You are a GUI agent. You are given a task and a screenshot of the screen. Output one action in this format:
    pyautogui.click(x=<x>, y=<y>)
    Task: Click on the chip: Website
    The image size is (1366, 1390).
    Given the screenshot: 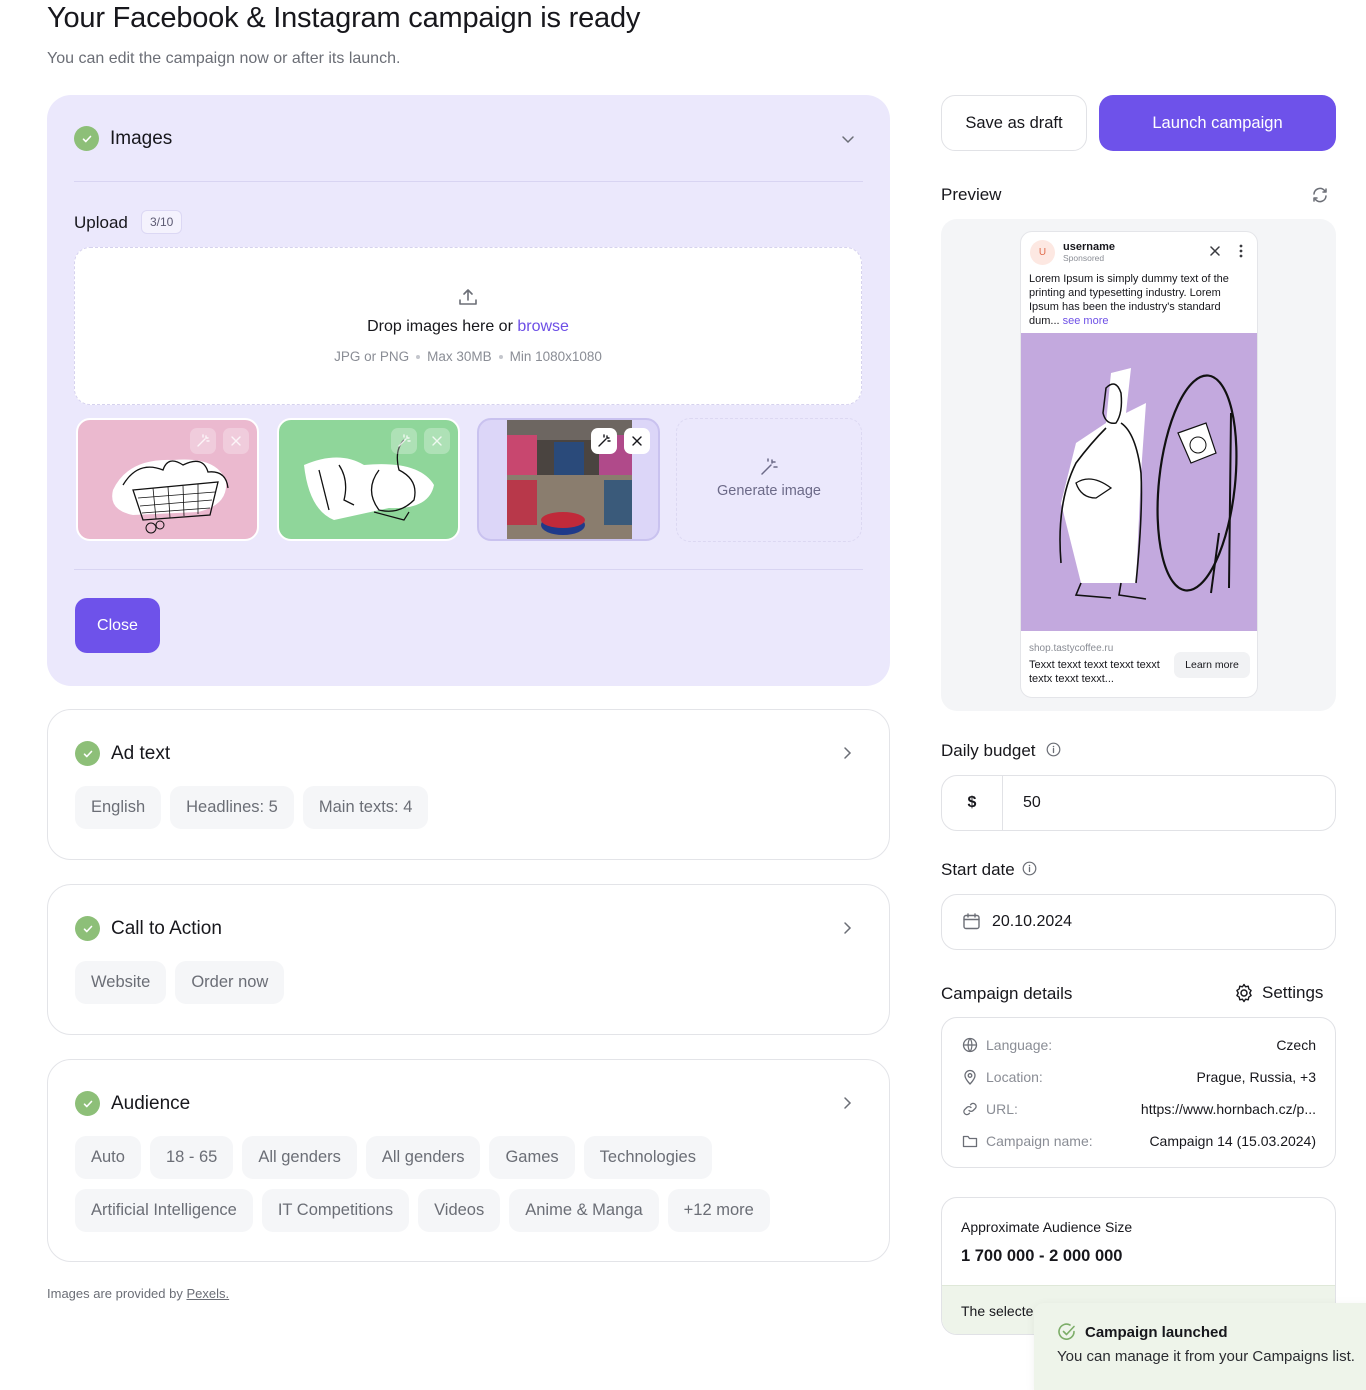 What is the action you would take?
    pyautogui.click(x=121, y=982)
    